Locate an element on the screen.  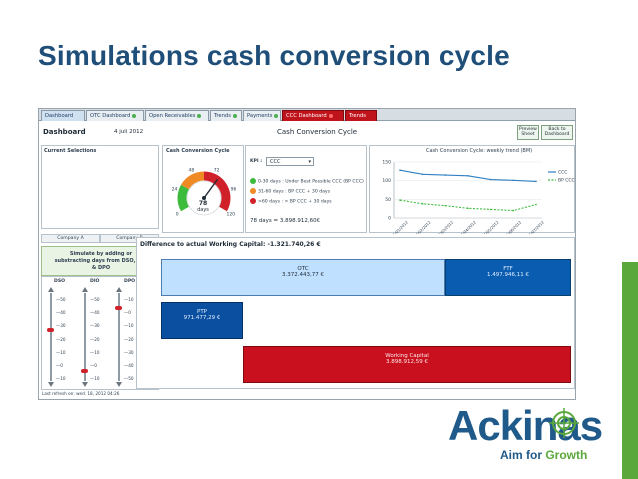
trend-y-tick: 50 is located at coordinates (388, 200).